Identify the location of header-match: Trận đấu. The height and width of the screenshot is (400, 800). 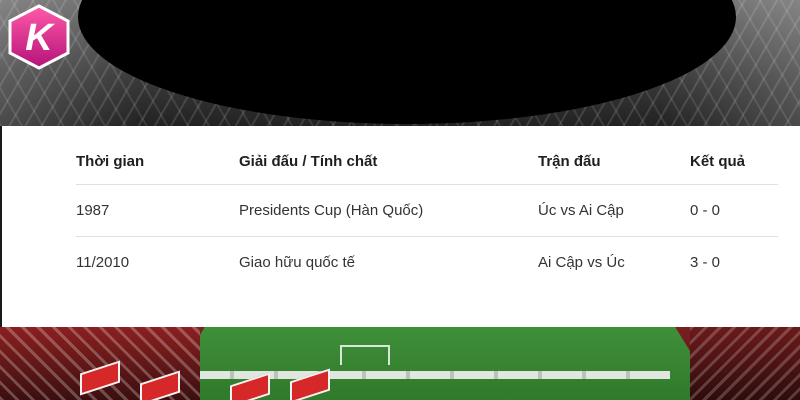
(614, 162).